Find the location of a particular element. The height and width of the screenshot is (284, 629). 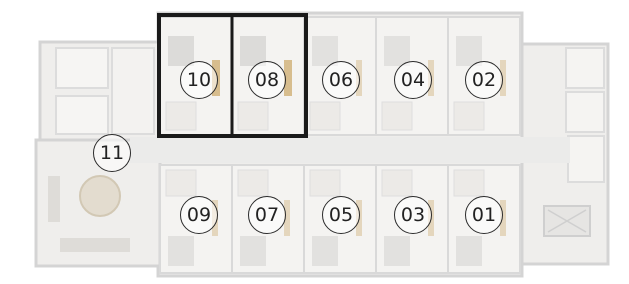

unit-label-05: 05 is located at coordinates (341, 215).